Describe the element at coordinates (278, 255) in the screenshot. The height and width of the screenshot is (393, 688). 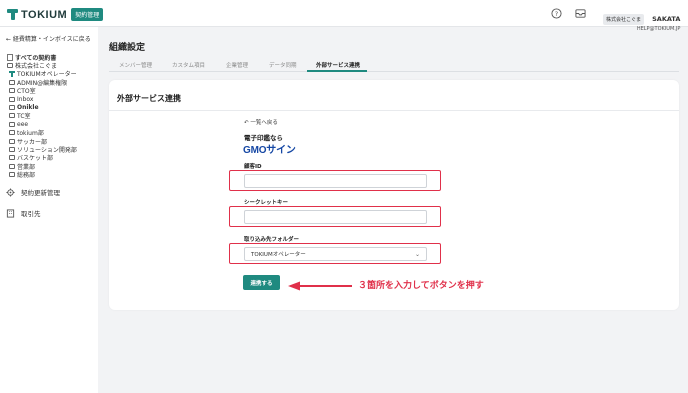
I see `selected-folder: TOKIUMオペレーター` at that location.